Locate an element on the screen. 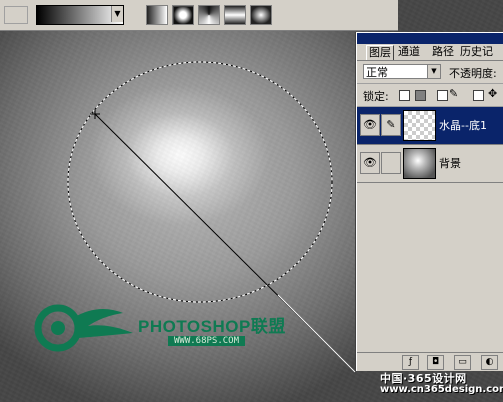  blend-row: 正常 ▼ 不透明度: is located at coordinates (430, 72).